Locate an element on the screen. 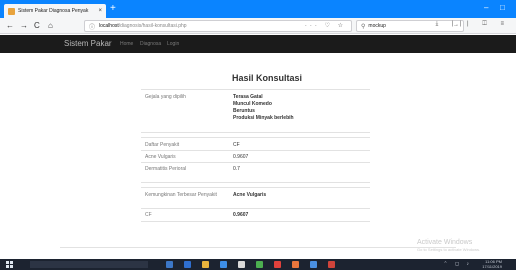  tab-title: Sistem Pakar Diagnosa Penyak is located at coordinates (53, 11).